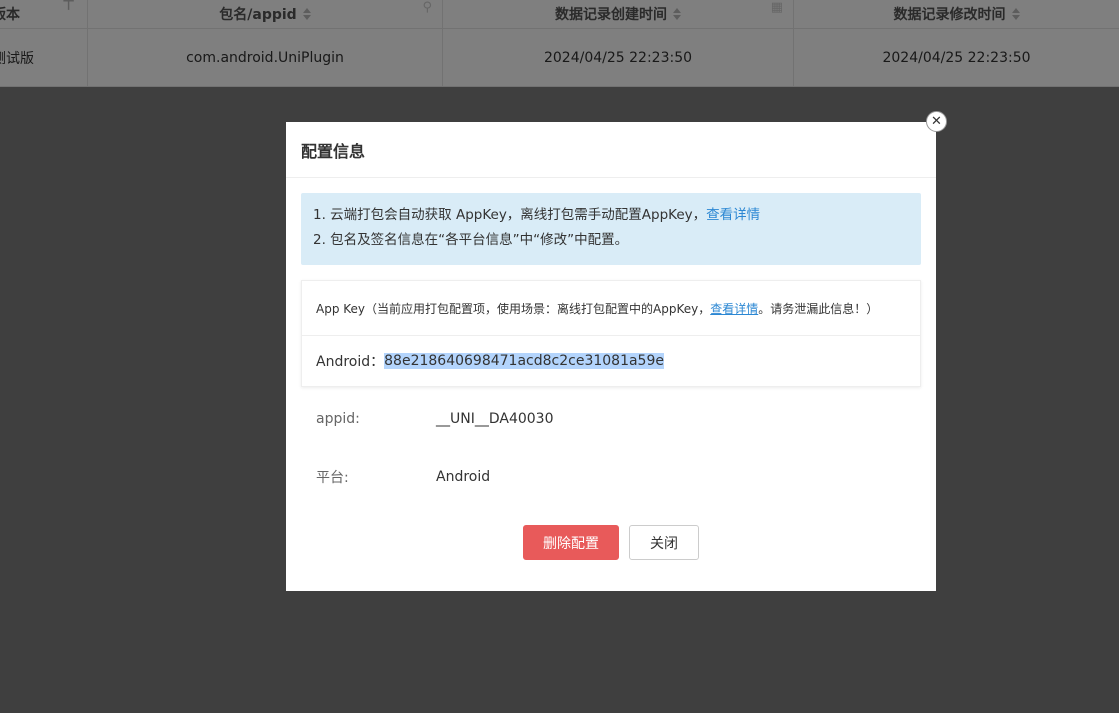  I want to click on field-appid: appid: __UNI__DA40030, so click(611, 419).